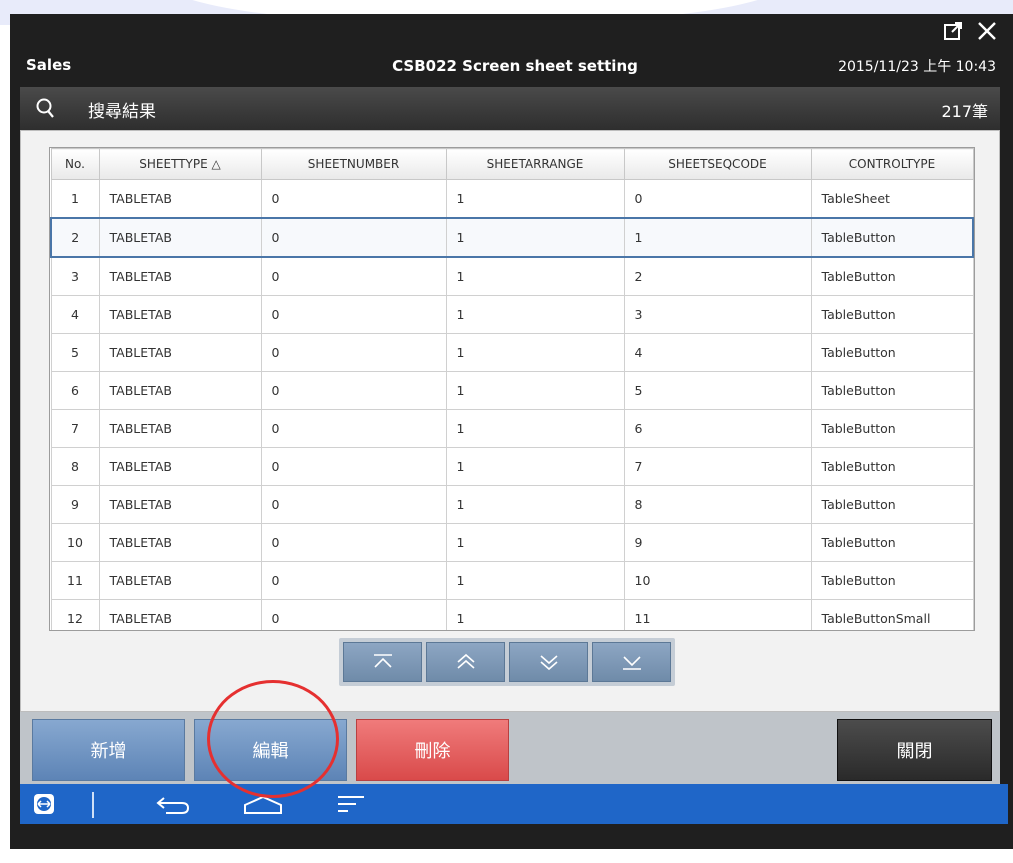  What do you see at coordinates (75, 466) in the screenshot?
I see `table-cell: 8` at bounding box center [75, 466].